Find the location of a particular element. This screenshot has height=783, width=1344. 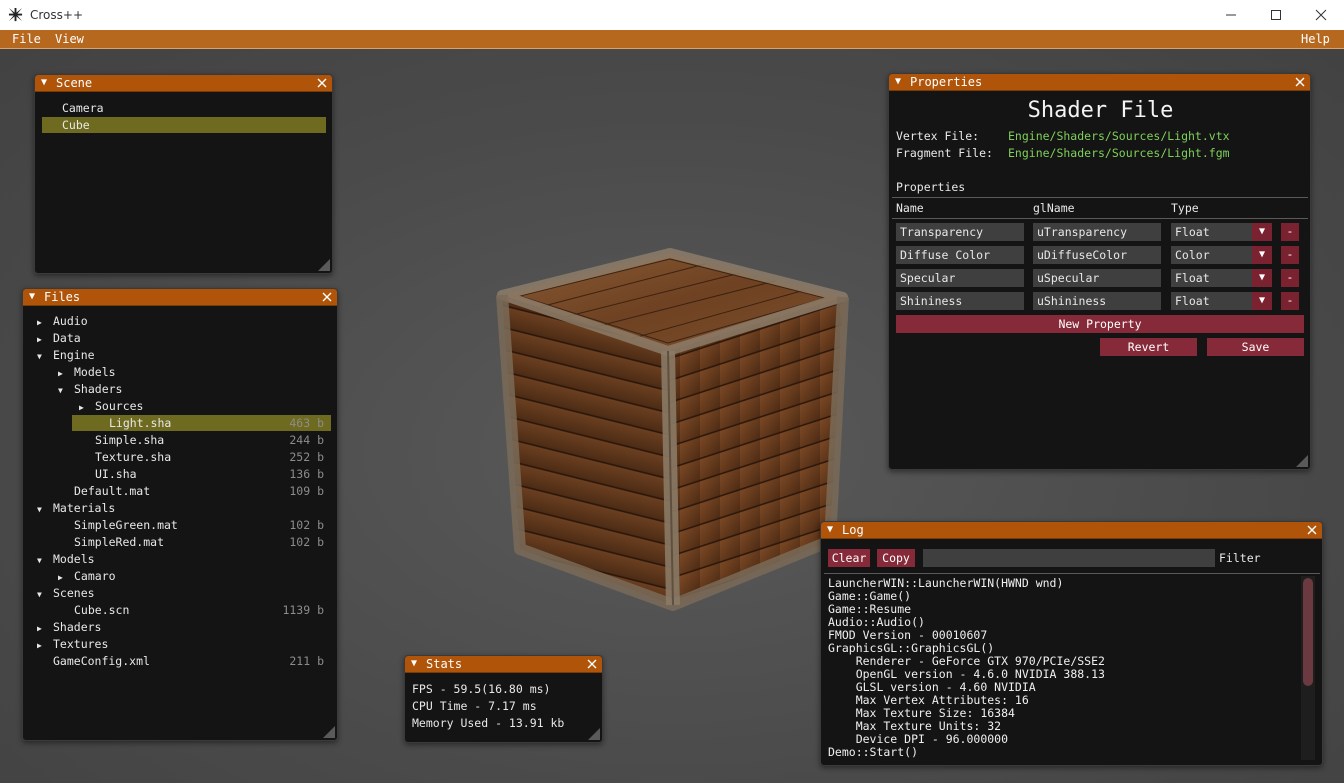

file-tree-item: ▶ Textures is located at coordinates (180, 644).